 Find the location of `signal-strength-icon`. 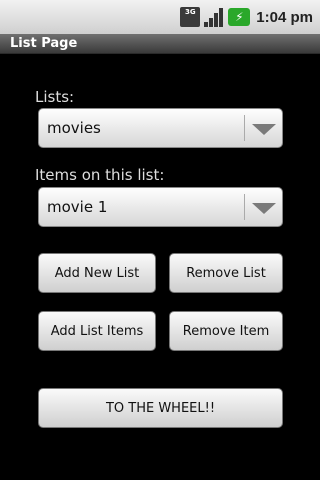

signal-strength-icon is located at coordinates (214, 17).